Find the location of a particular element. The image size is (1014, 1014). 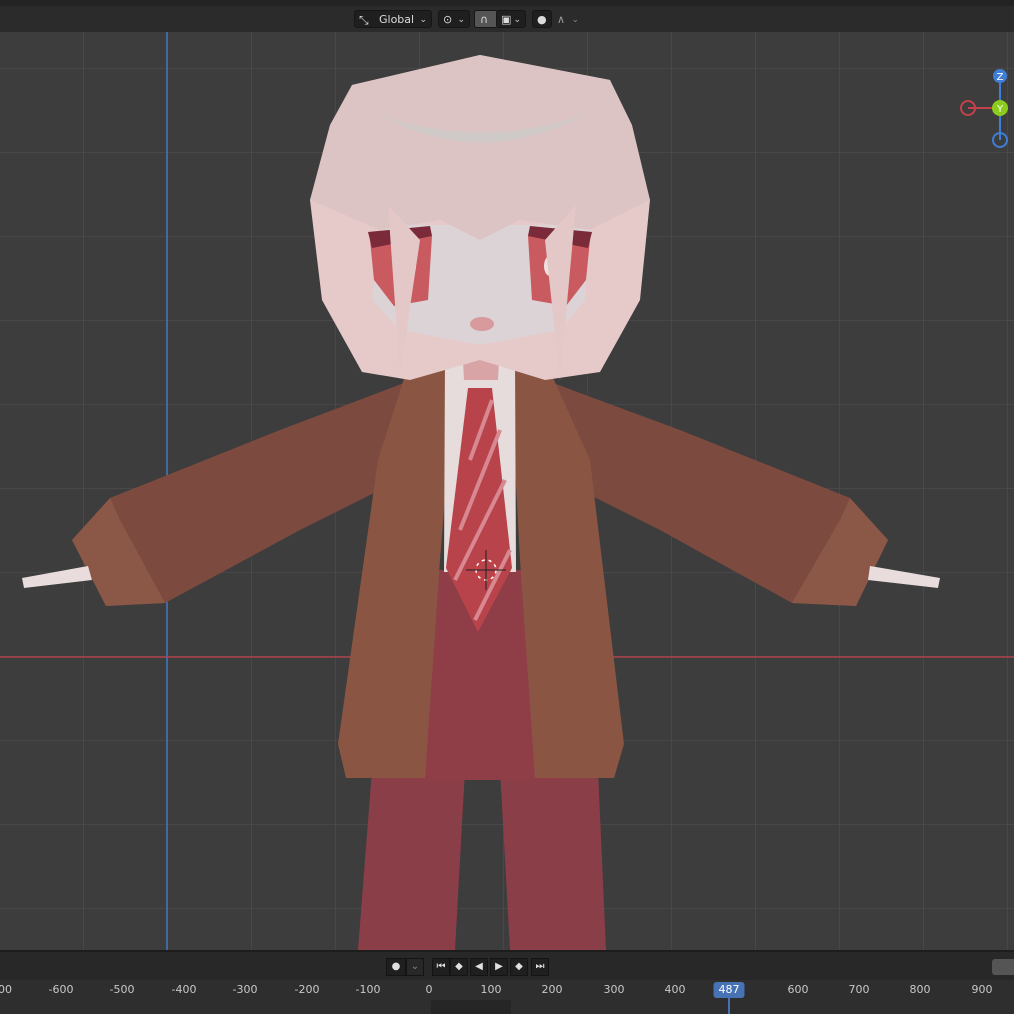

pivot-point-dropdown: ⊙ ⌄ is located at coordinates (454, 19).